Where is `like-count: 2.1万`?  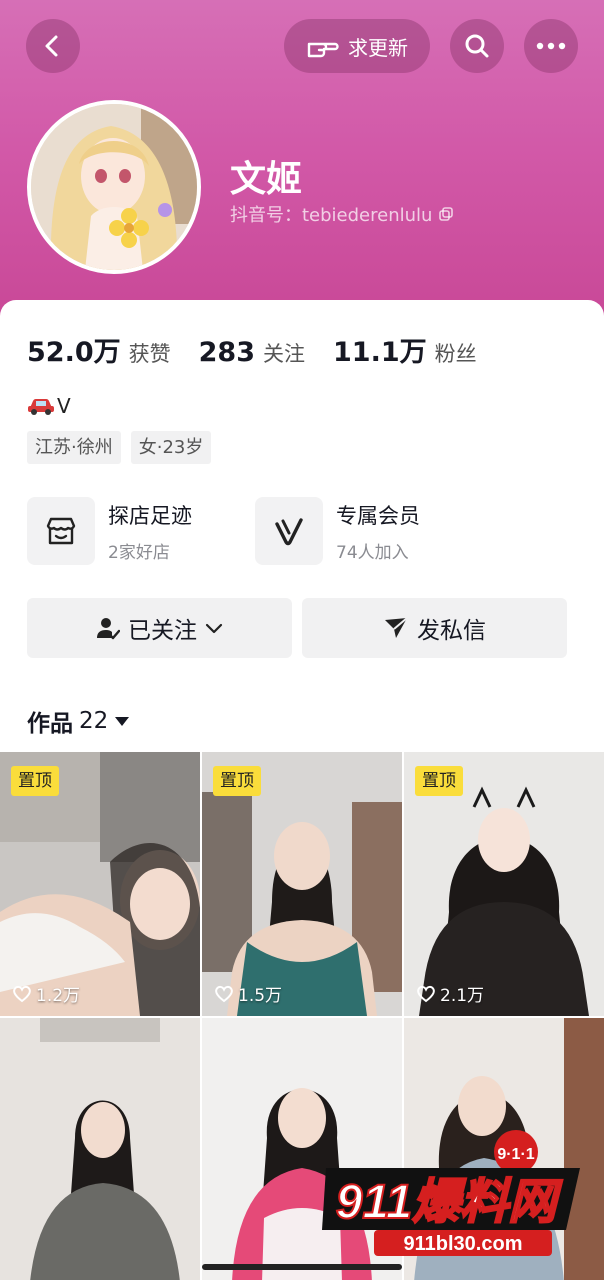
like-count: 2.1万 is located at coordinates (450, 993).